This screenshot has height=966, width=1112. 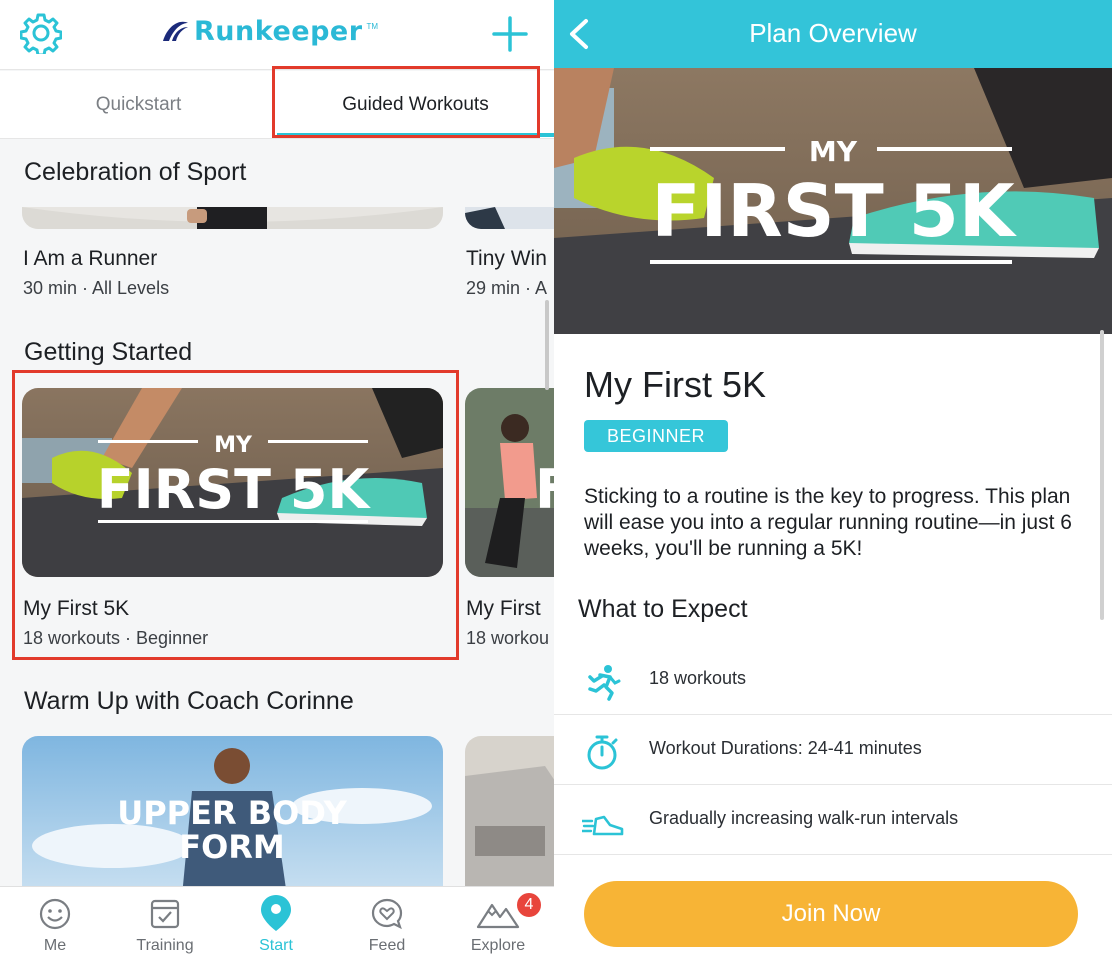 What do you see at coordinates (503, 609) in the screenshot?
I see `card-title: My First` at bounding box center [503, 609].